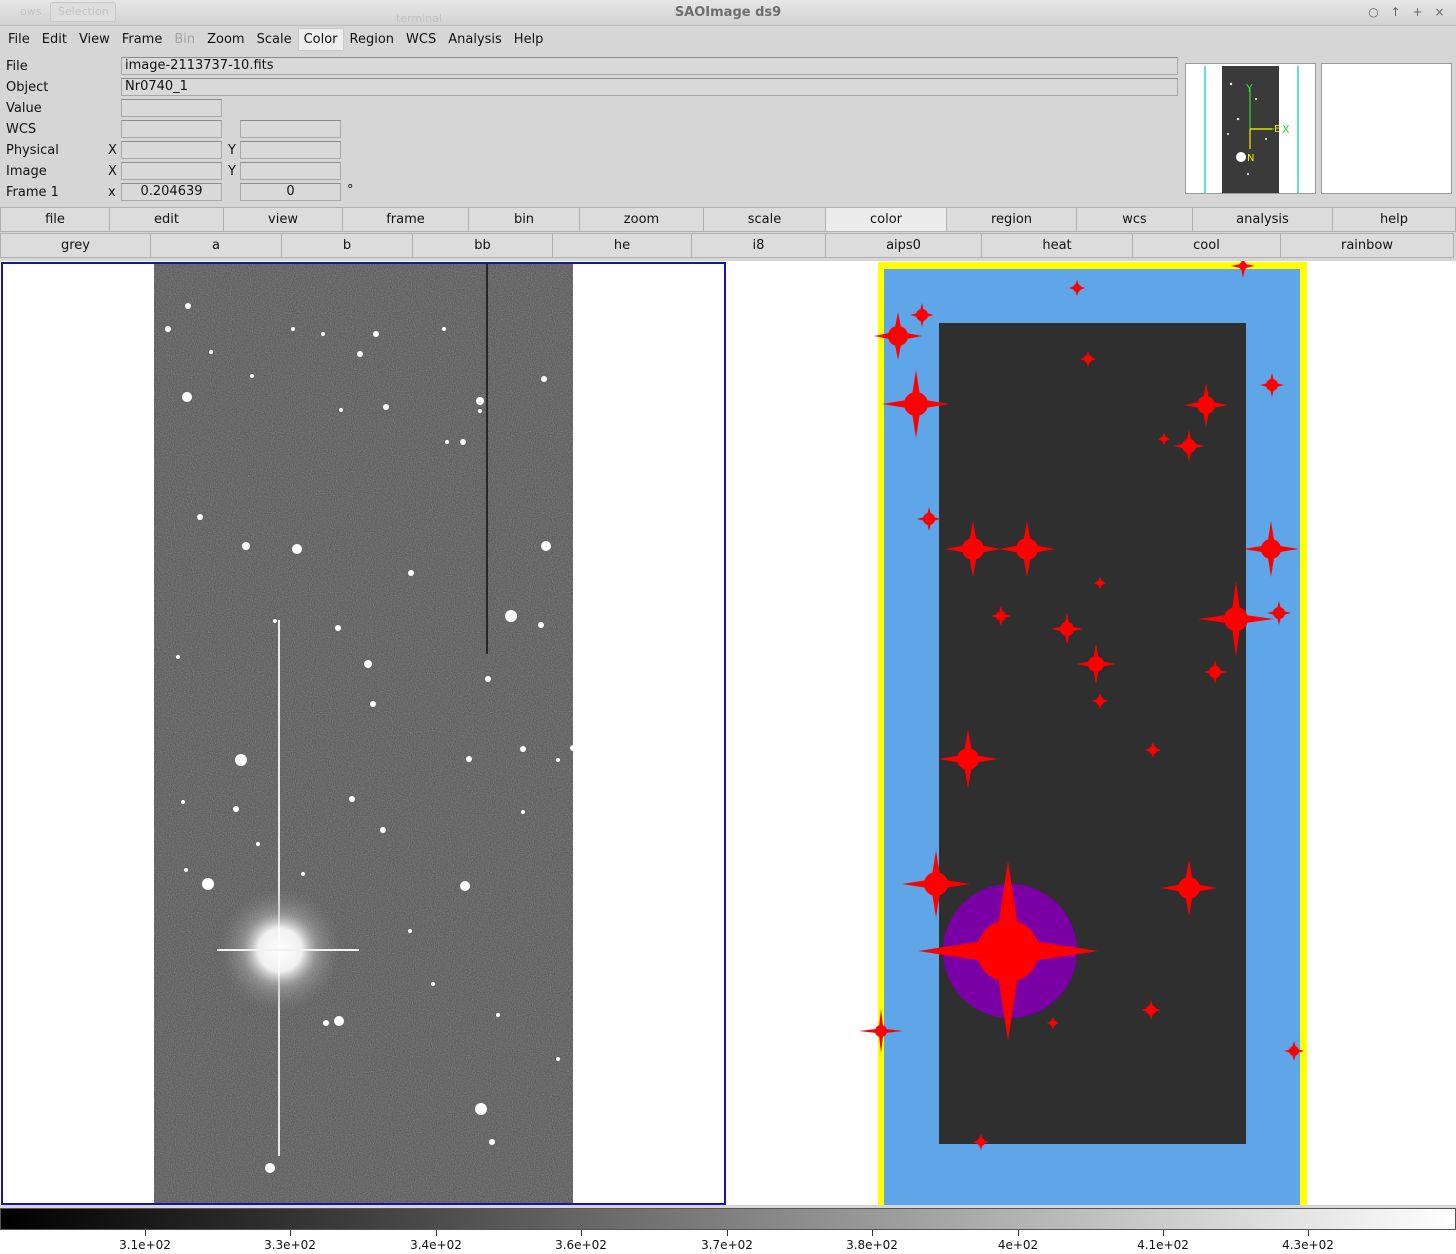  I want to click on btn-cmap-grey: grey, so click(75, 245).